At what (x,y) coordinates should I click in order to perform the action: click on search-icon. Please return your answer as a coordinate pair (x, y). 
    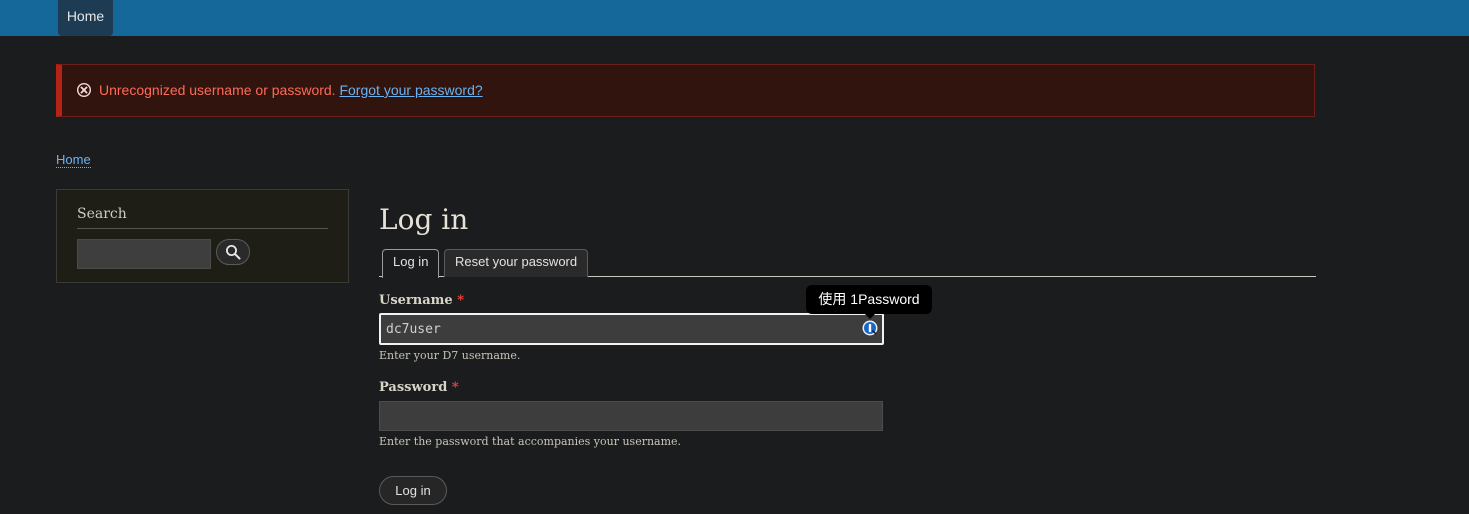
    Looking at the image, I should click on (233, 252).